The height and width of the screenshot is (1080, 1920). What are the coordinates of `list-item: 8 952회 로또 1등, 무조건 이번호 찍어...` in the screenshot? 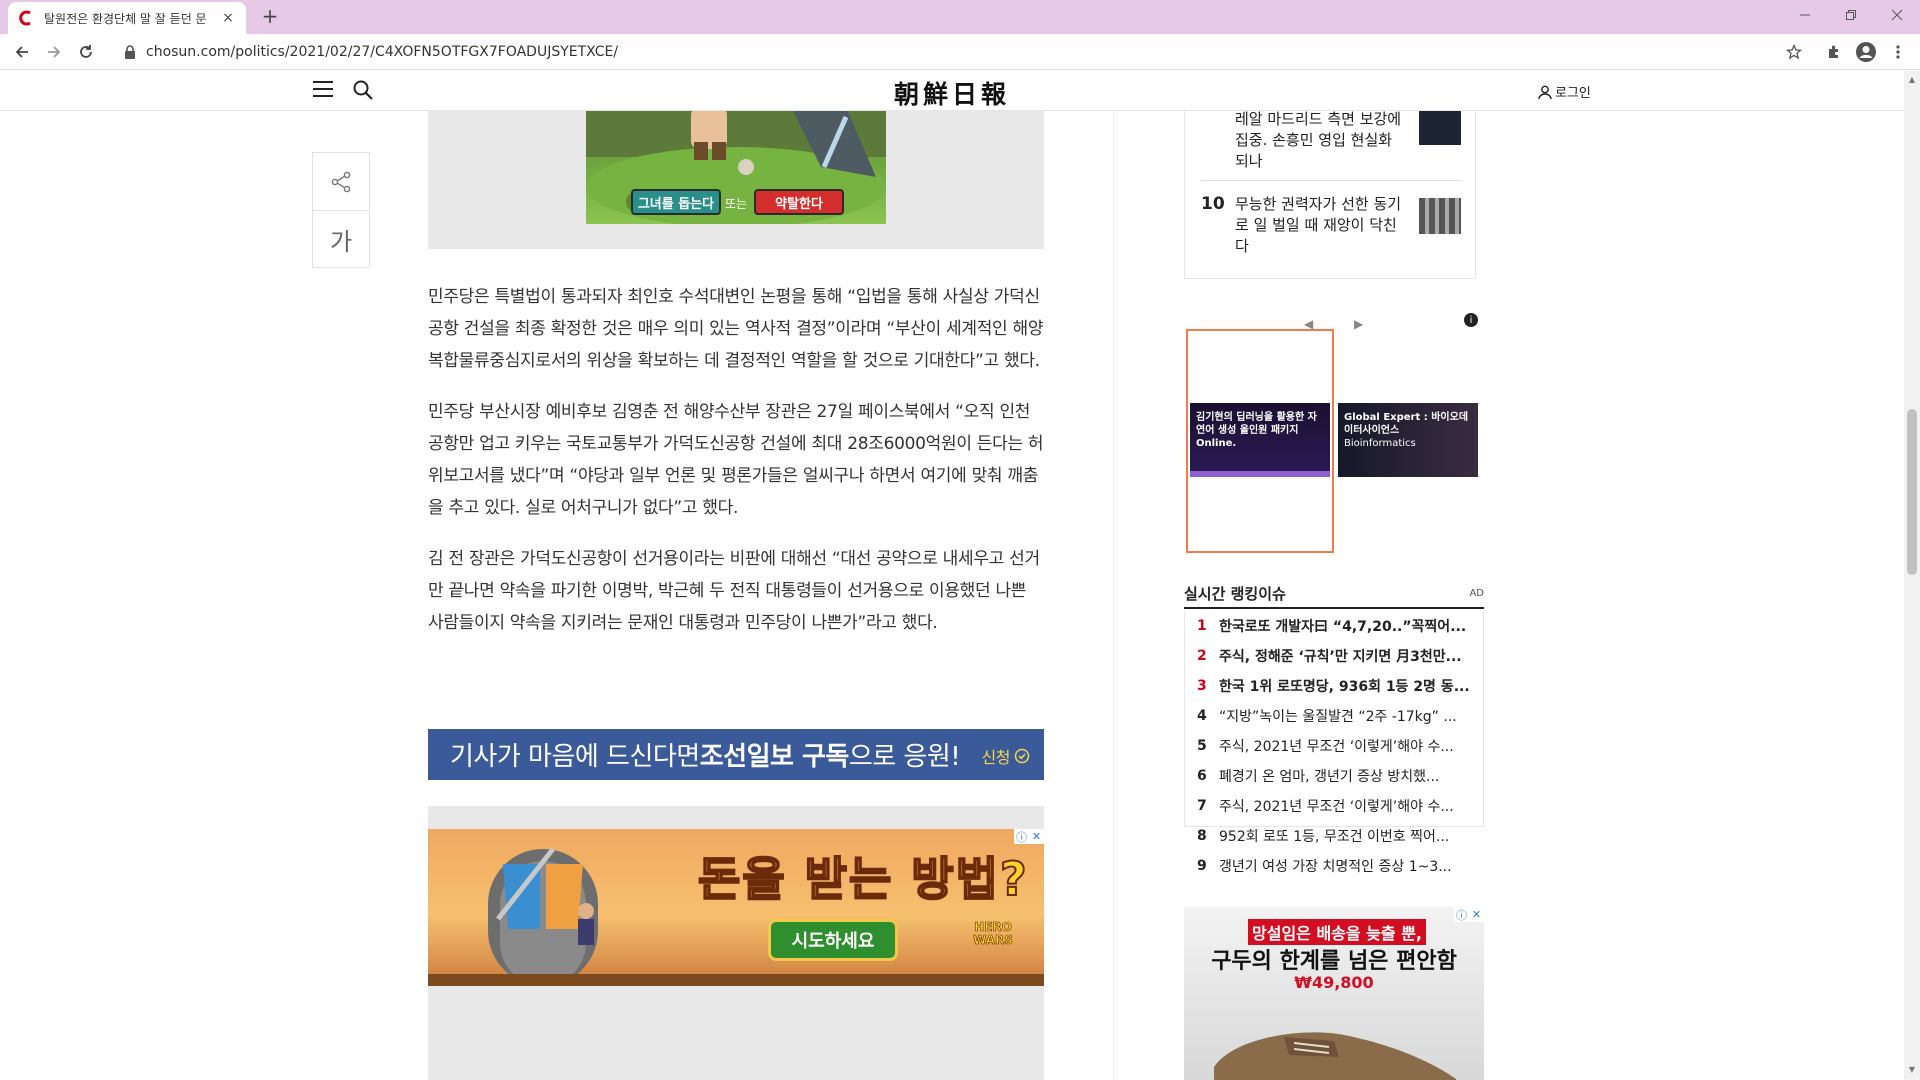 It's located at (1334, 836).